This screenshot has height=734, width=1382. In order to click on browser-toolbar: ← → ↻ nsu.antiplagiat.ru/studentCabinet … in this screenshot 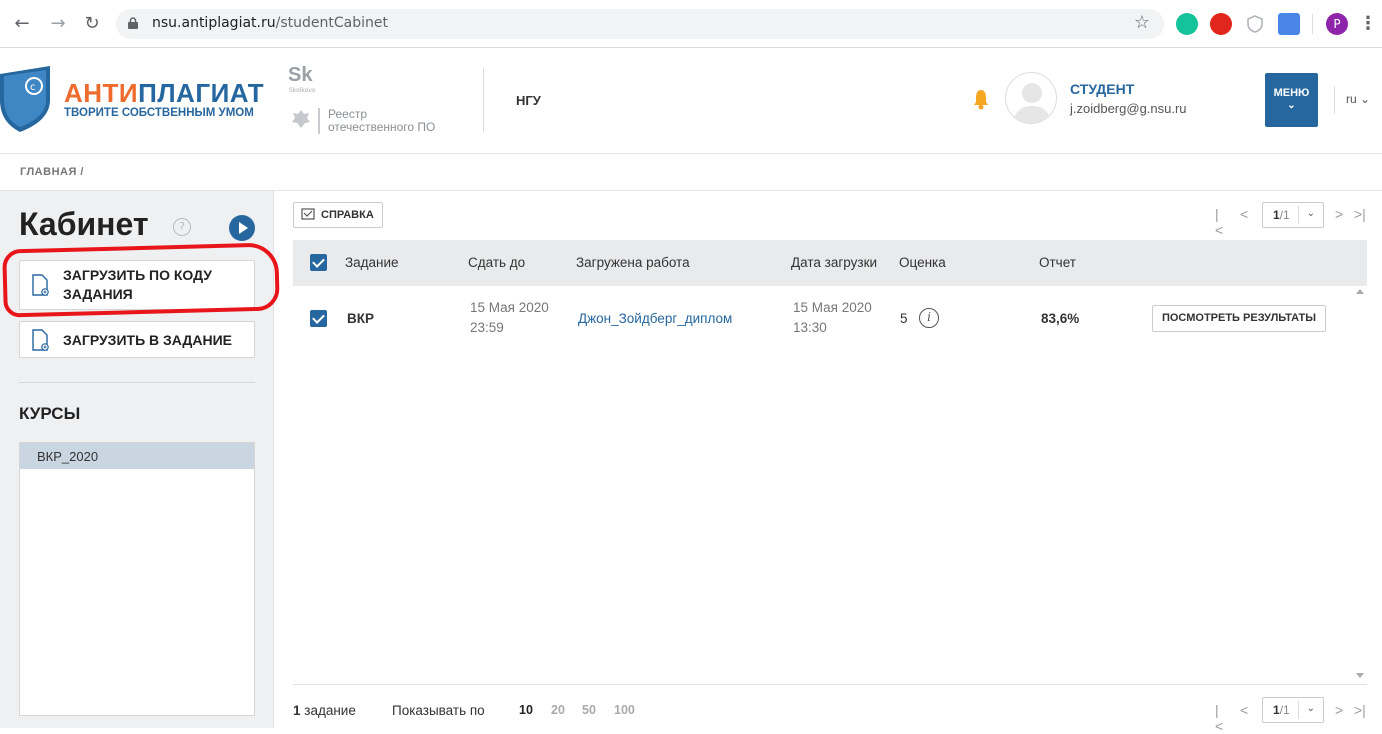, I will do `click(691, 24)`.